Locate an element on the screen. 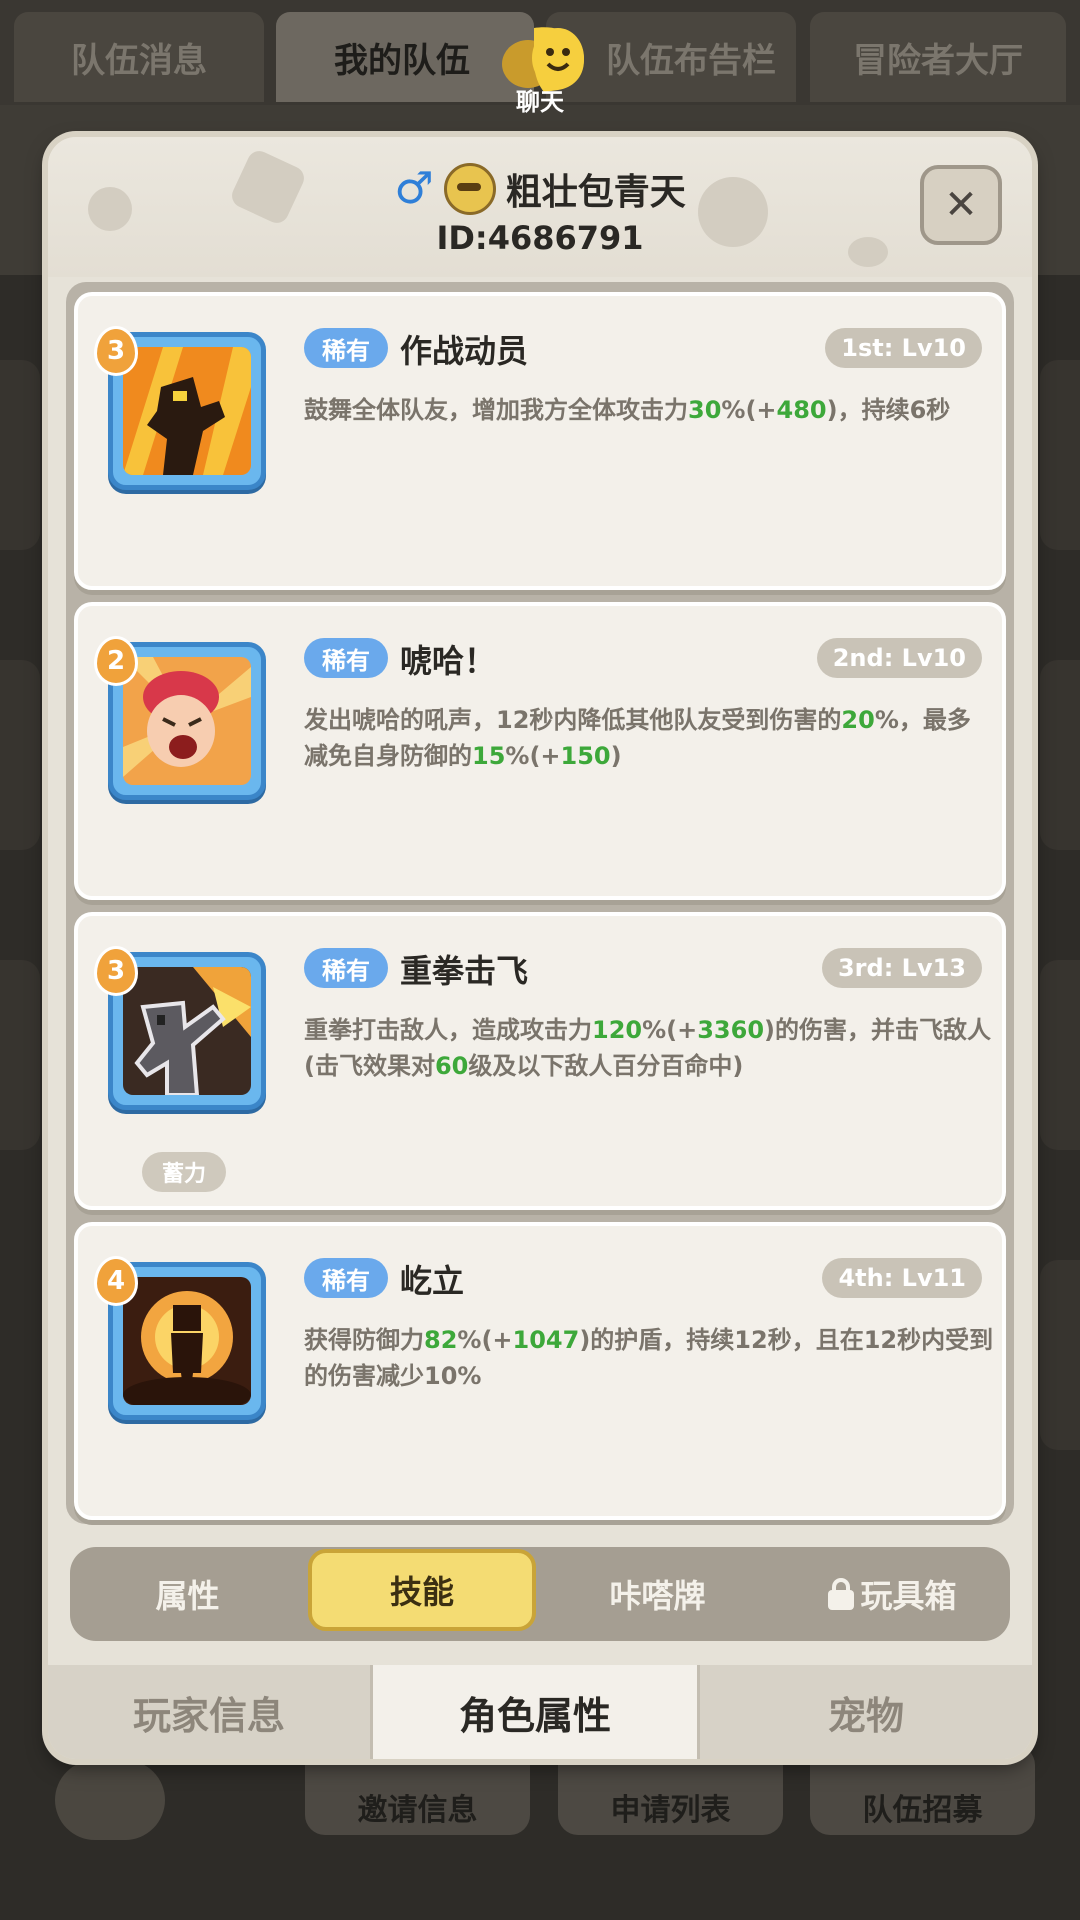 This screenshot has width=1080, height=1920. tab-attributes: 属性 is located at coordinates (187, 1594).